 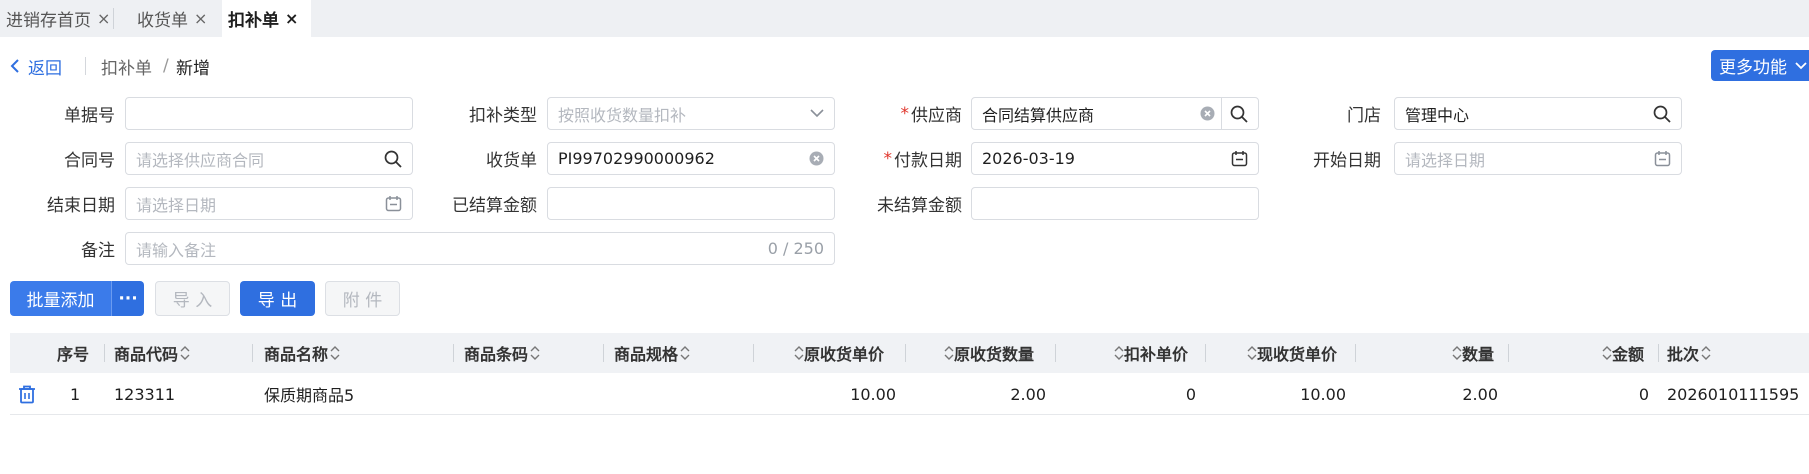 I want to click on tab-label: 收货单, so click(x=162, y=21).